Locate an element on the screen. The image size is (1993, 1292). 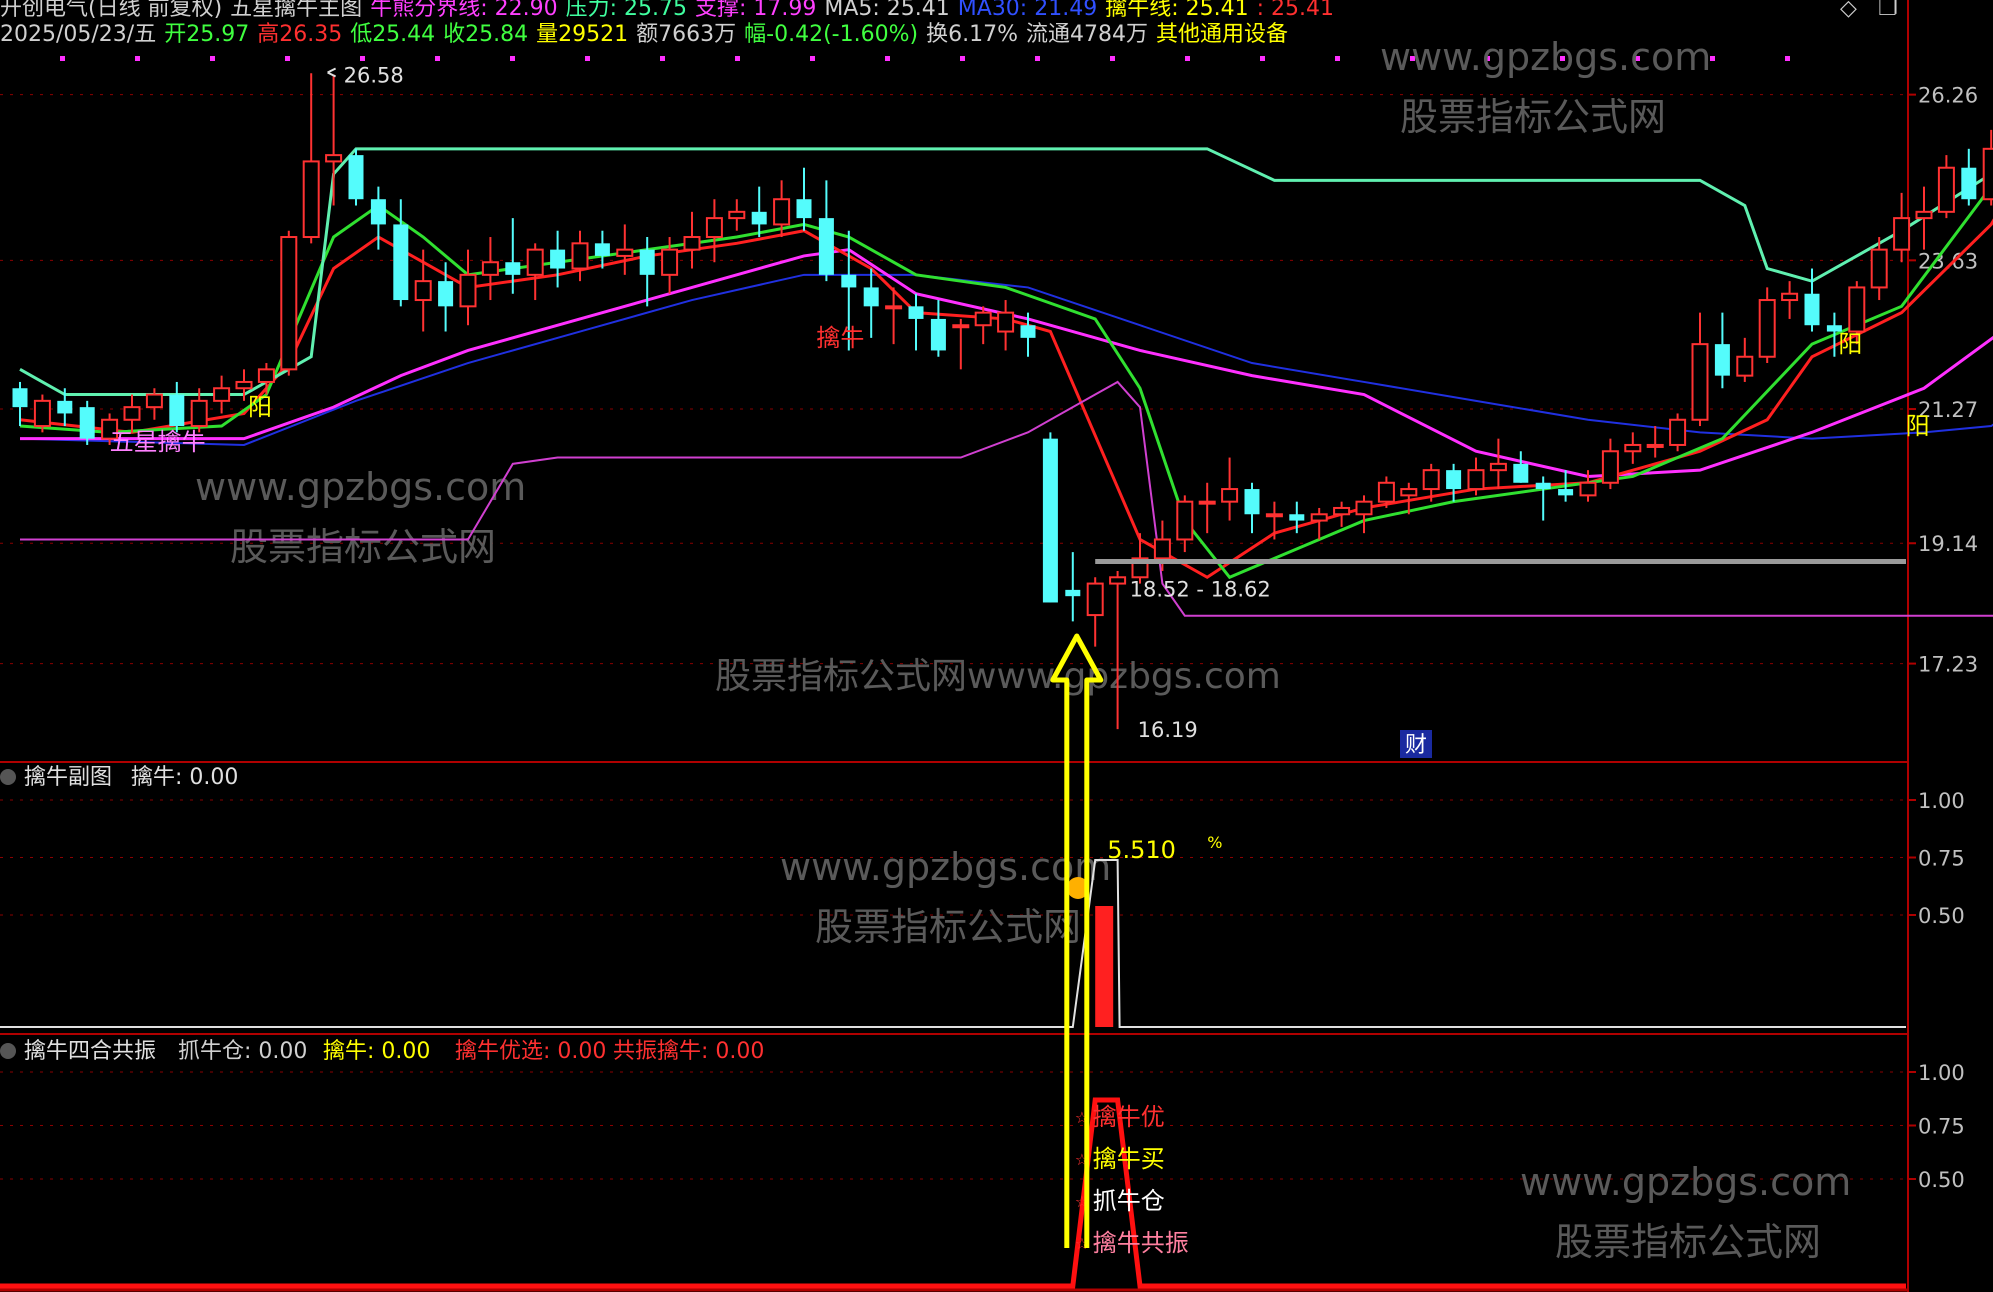
y-tick-label: 17.23 is located at coordinates (1948, 665).